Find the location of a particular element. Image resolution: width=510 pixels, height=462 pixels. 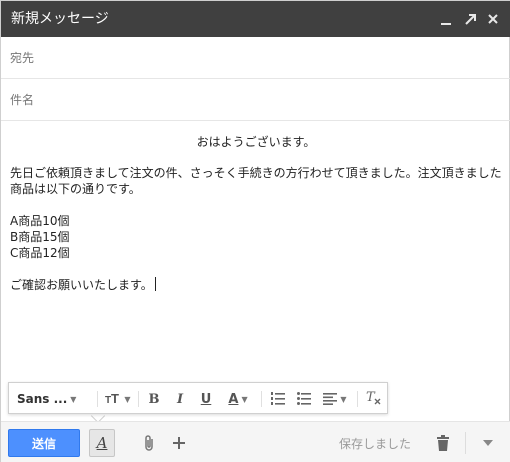

subject-field-row is located at coordinates (255, 100).